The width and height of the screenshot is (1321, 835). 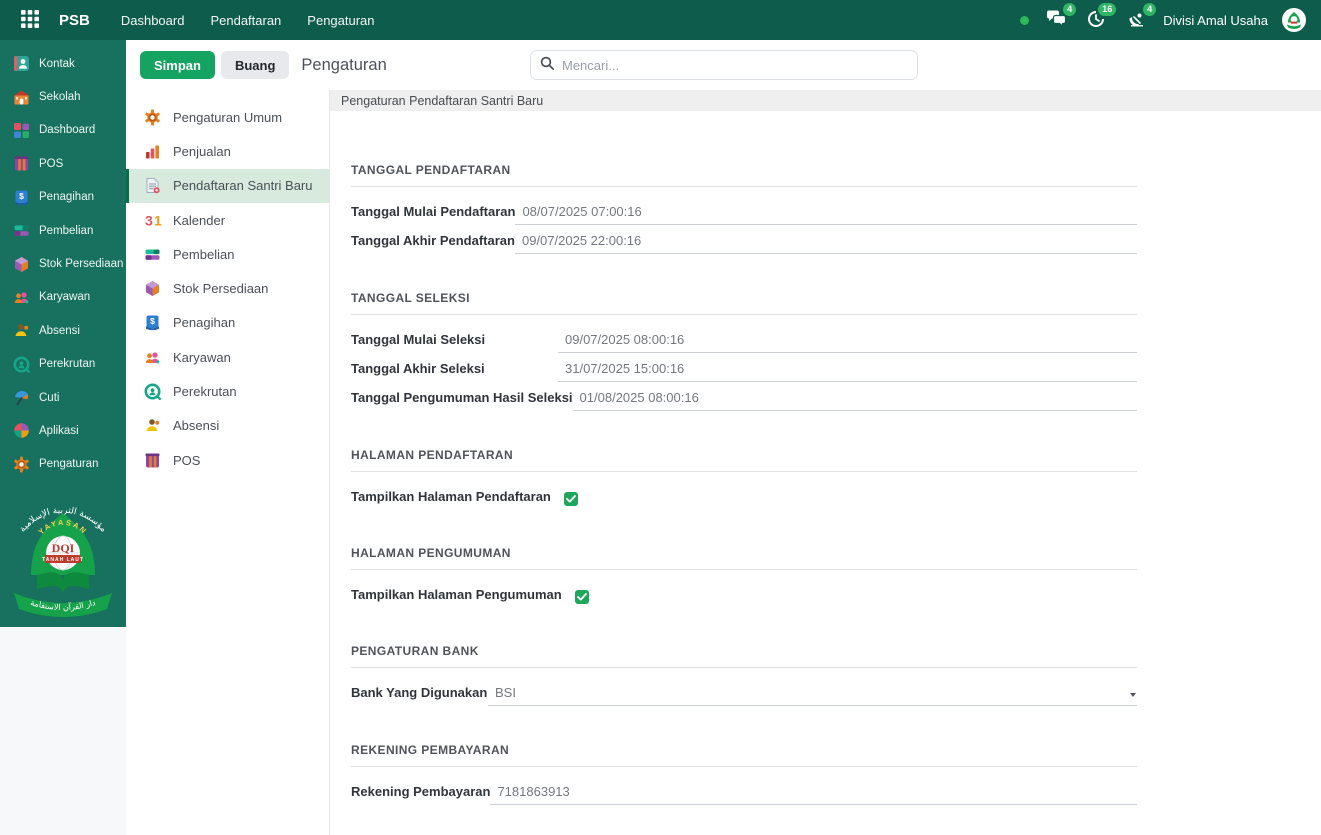 What do you see at coordinates (63, 560) in the screenshot?
I see `svg-text: TANAH LAUT` at bounding box center [63, 560].